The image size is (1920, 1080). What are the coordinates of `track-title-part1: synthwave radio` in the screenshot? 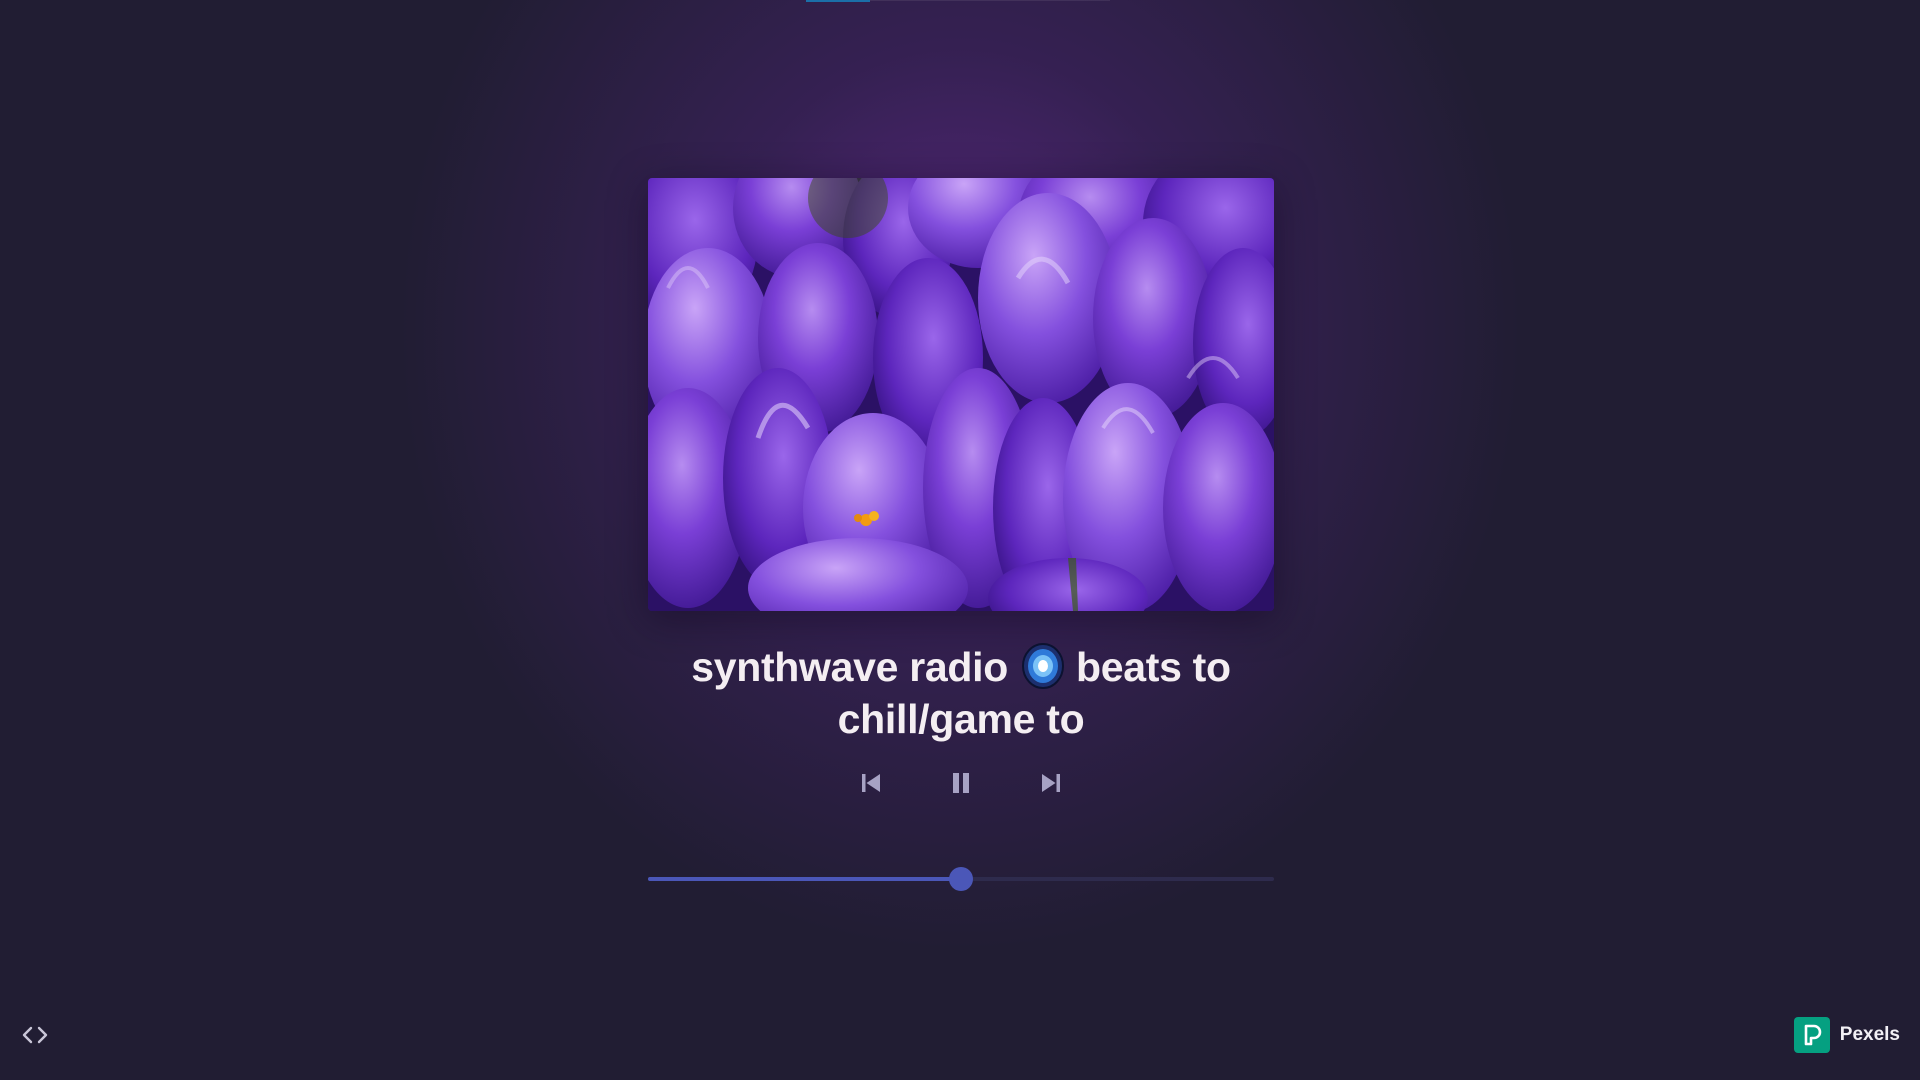 It's located at (849, 667).